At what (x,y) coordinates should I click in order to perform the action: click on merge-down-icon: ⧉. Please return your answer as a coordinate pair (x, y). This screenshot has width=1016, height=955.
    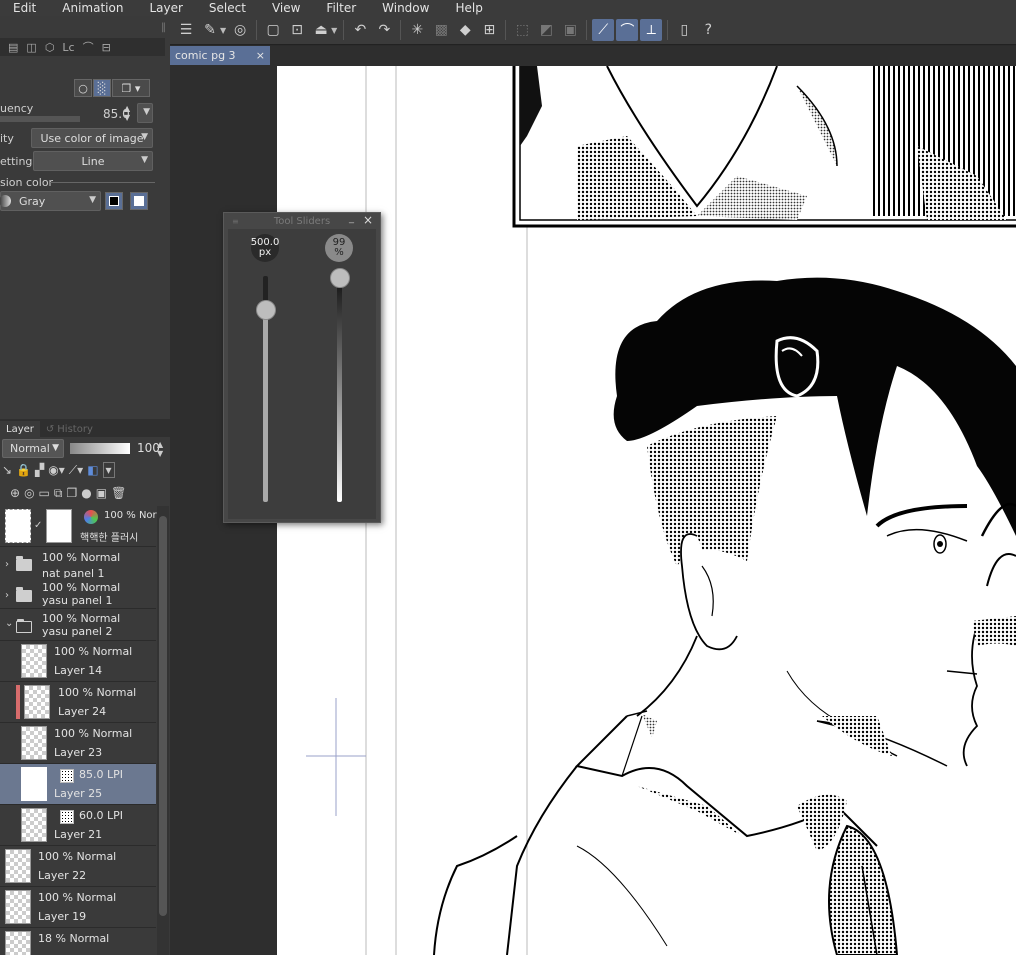
    Looking at the image, I should click on (58, 493).